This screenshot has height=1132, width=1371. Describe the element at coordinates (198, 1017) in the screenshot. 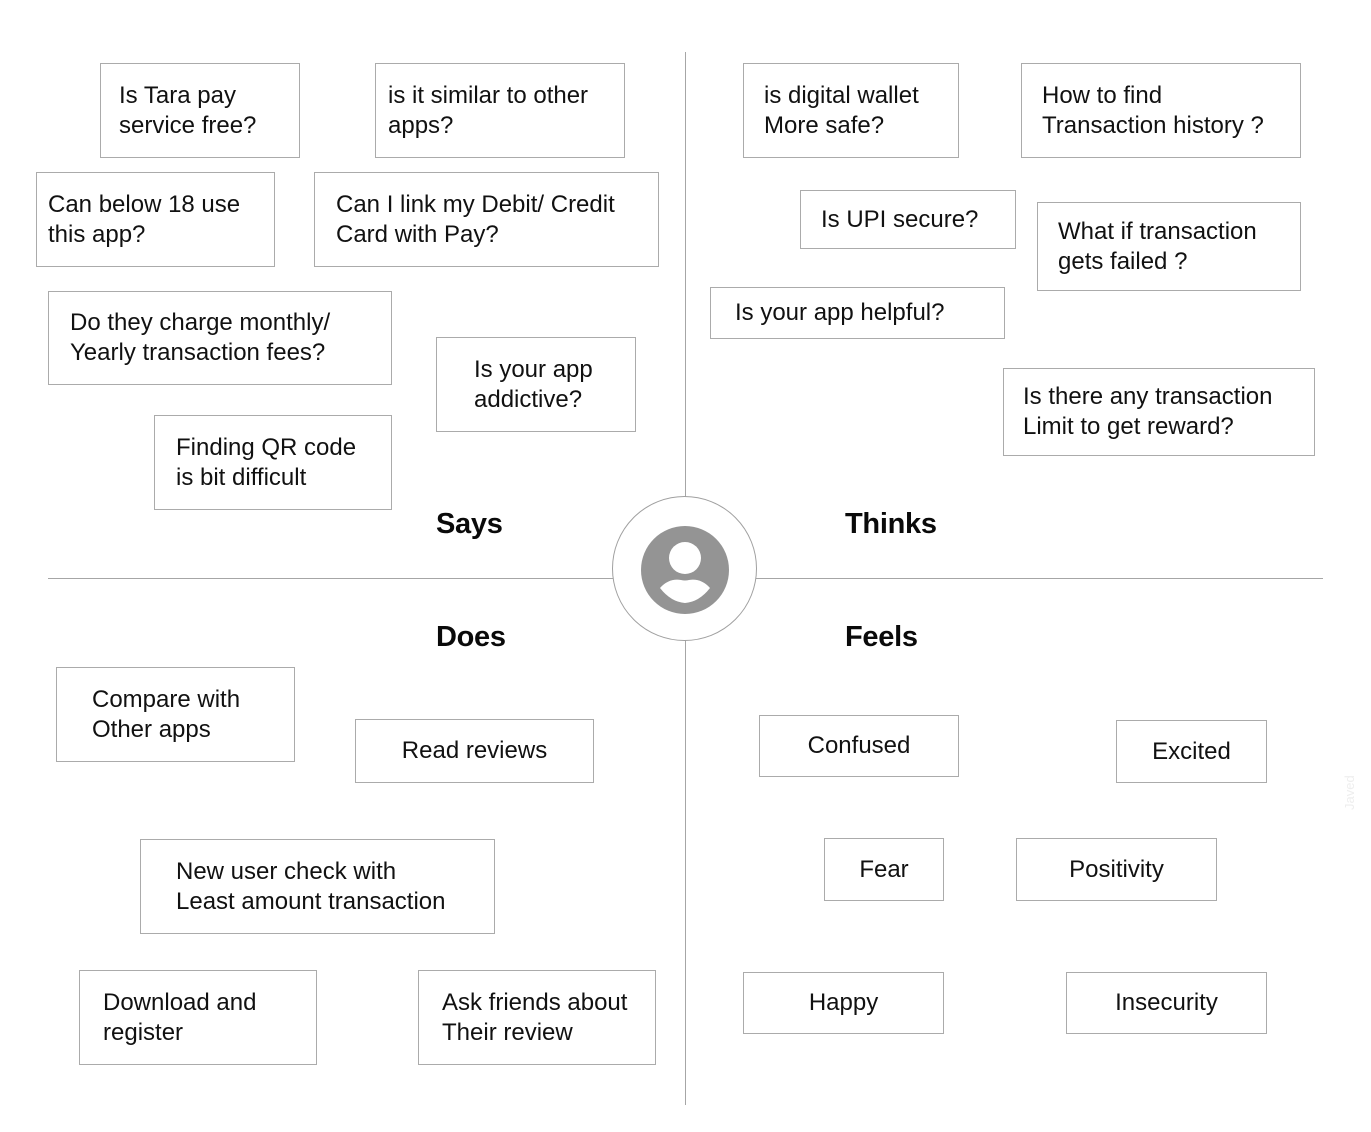

I see `does-note: Download and register` at that location.